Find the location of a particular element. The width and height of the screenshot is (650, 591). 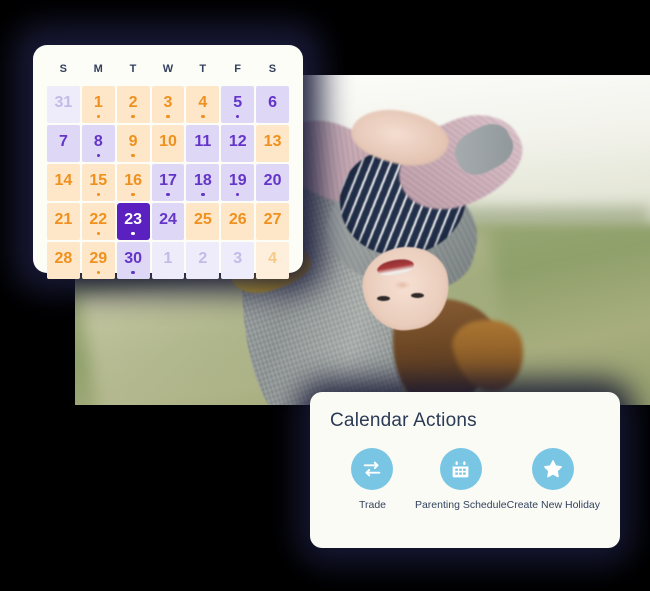

weekday-header: F is located at coordinates (238, 69).